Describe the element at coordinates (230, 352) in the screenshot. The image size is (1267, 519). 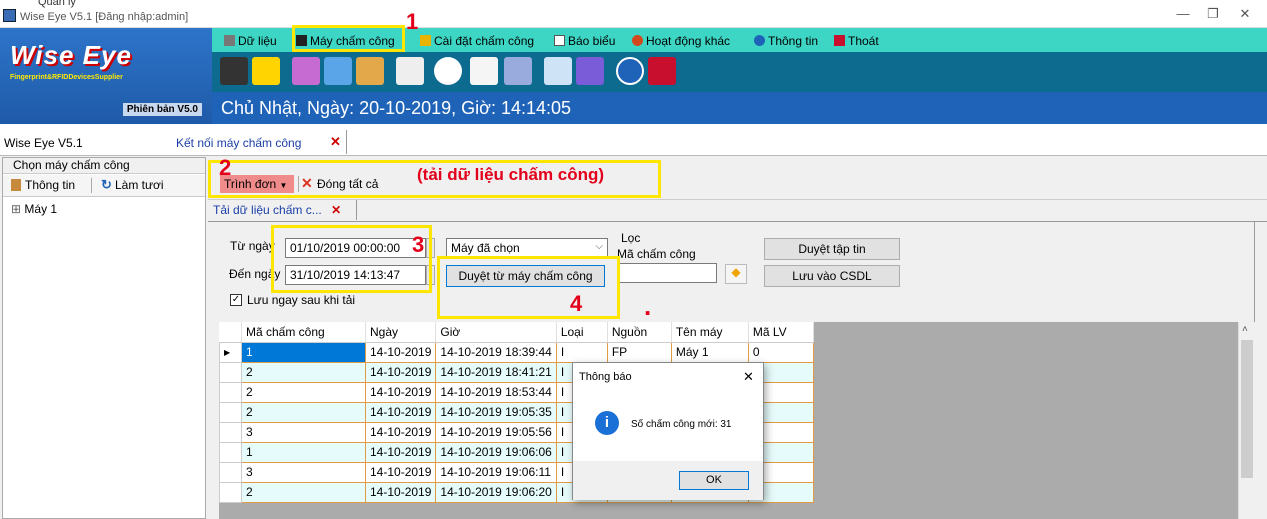
I see `row-header: ▶` at that location.